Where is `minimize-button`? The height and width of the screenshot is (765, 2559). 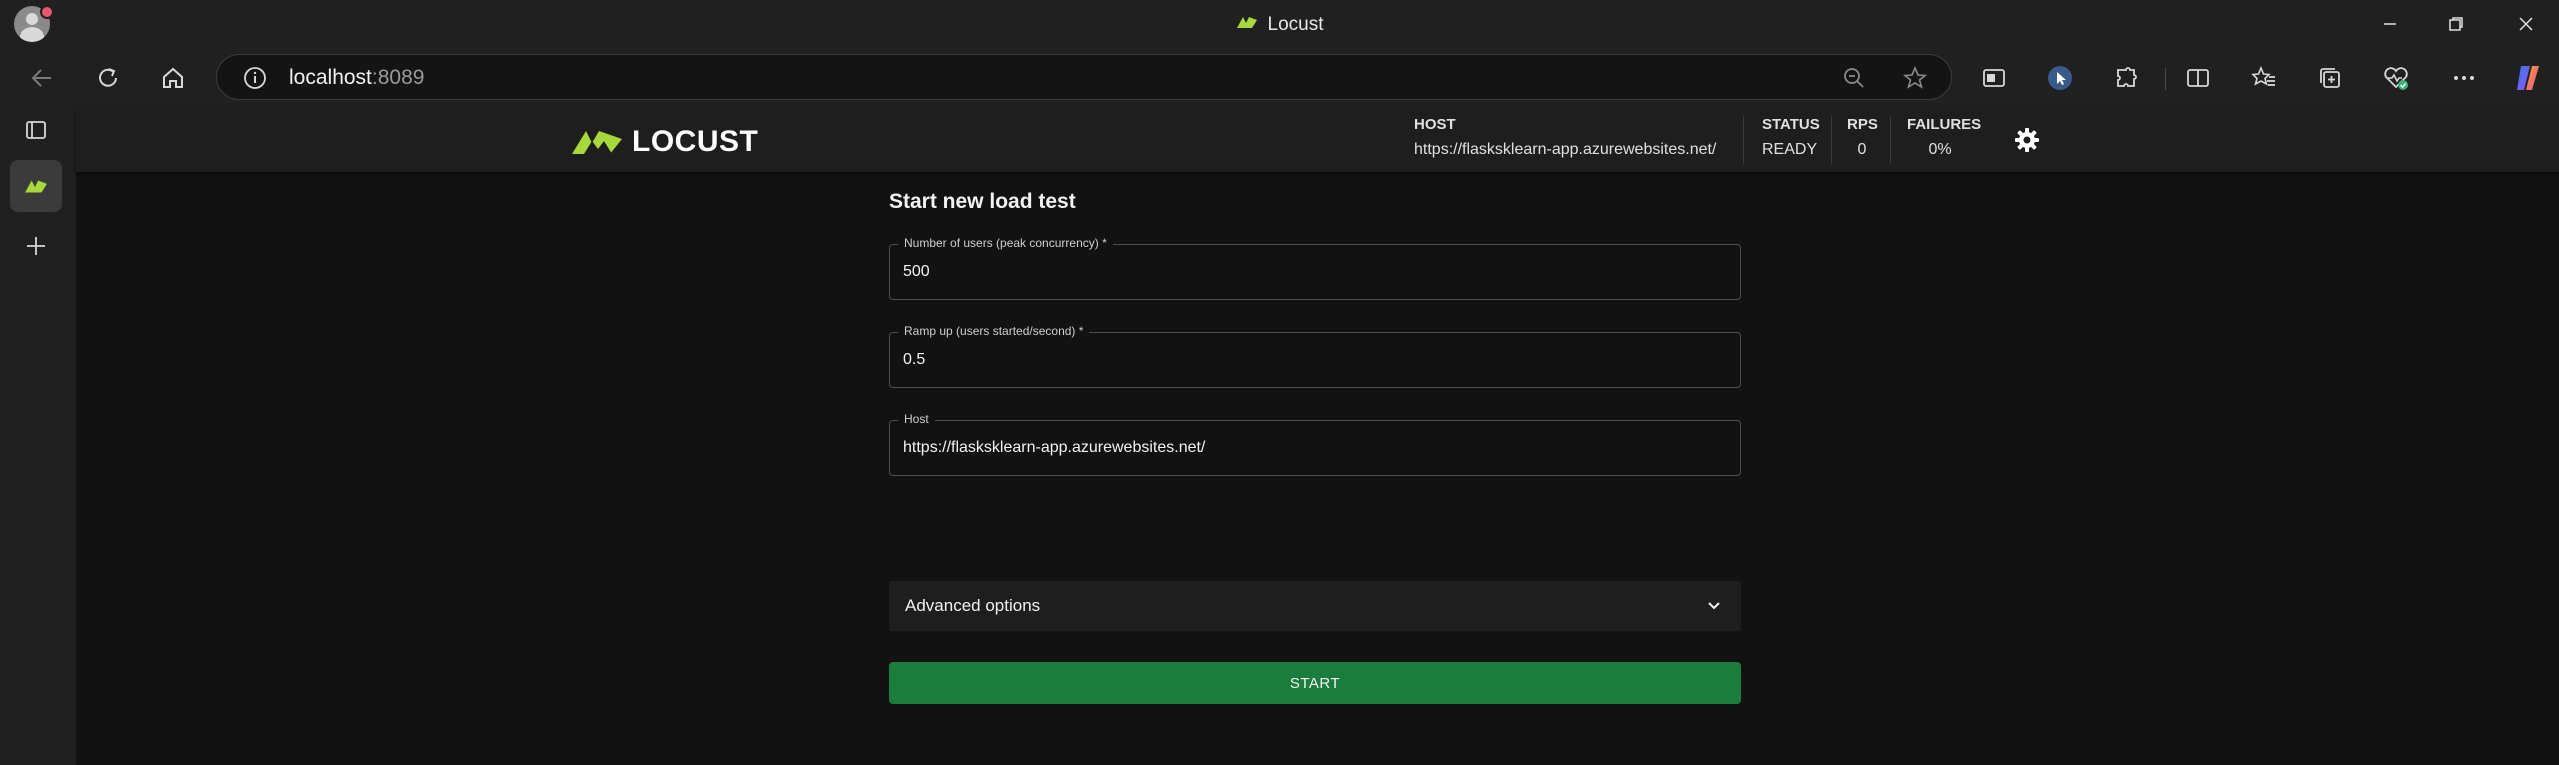 minimize-button is located at coordinates (2390, 24).